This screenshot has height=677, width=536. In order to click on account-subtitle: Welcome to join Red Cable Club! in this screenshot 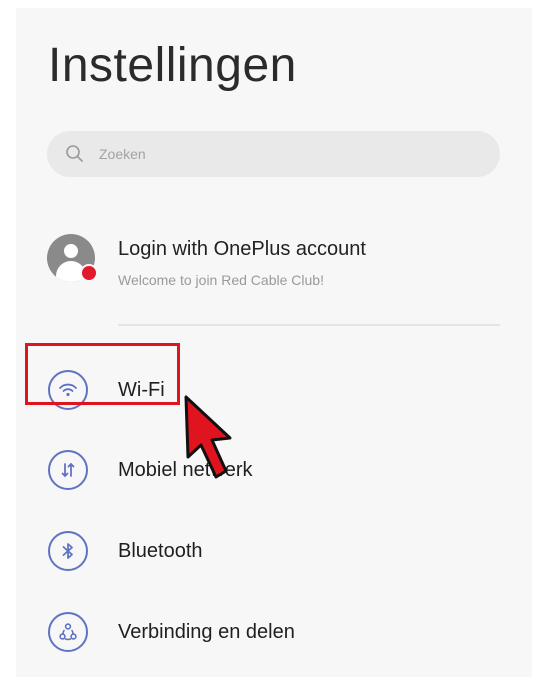, I will do `click(221, 280)`.